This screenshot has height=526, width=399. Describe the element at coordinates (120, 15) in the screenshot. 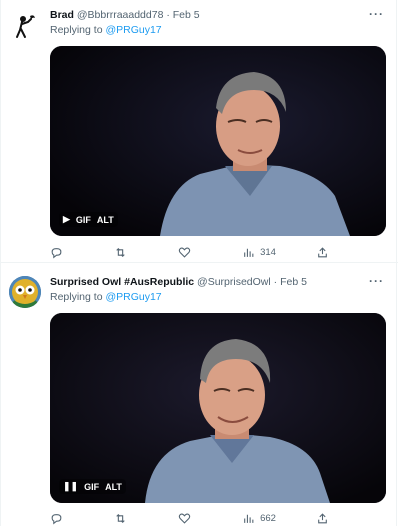

I see `user-handle: @Bbbrrraaaddd78` at that location.